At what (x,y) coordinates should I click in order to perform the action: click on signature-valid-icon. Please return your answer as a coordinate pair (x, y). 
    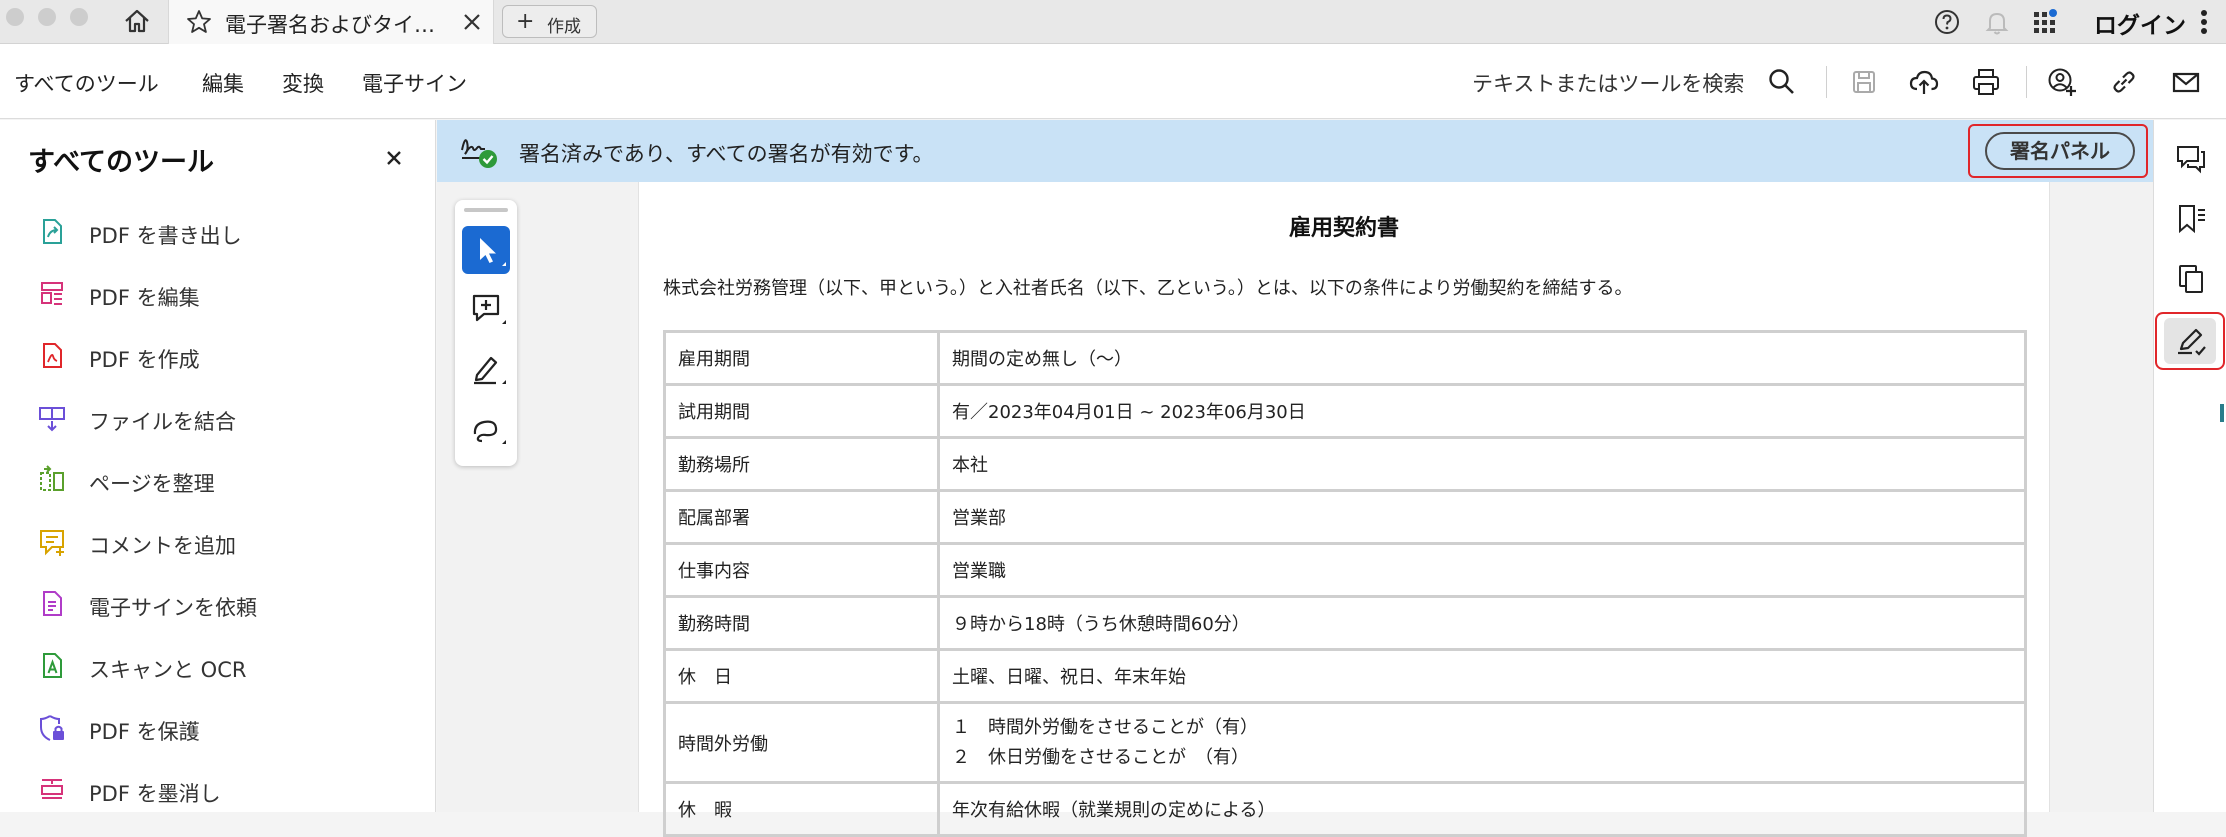
    Looking at the image, I should click on (479, 151).